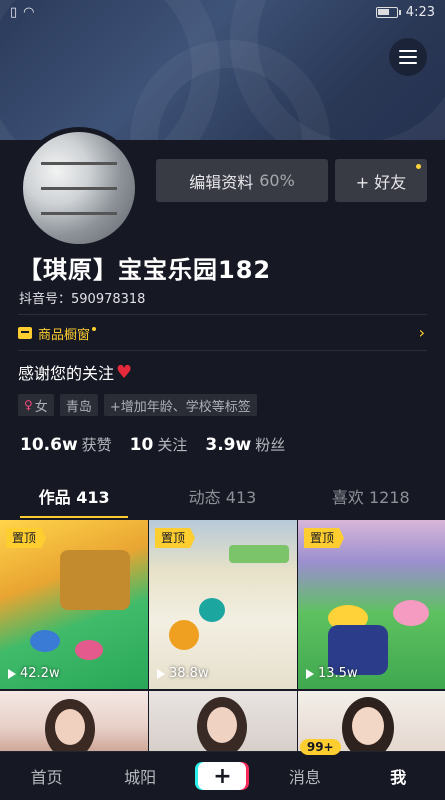 The height and width of the screenshot is (800, 445). Describe the element at coordinates (36, 405) in the screenshot. I see `tag-gender: ♀ 女` at that location.